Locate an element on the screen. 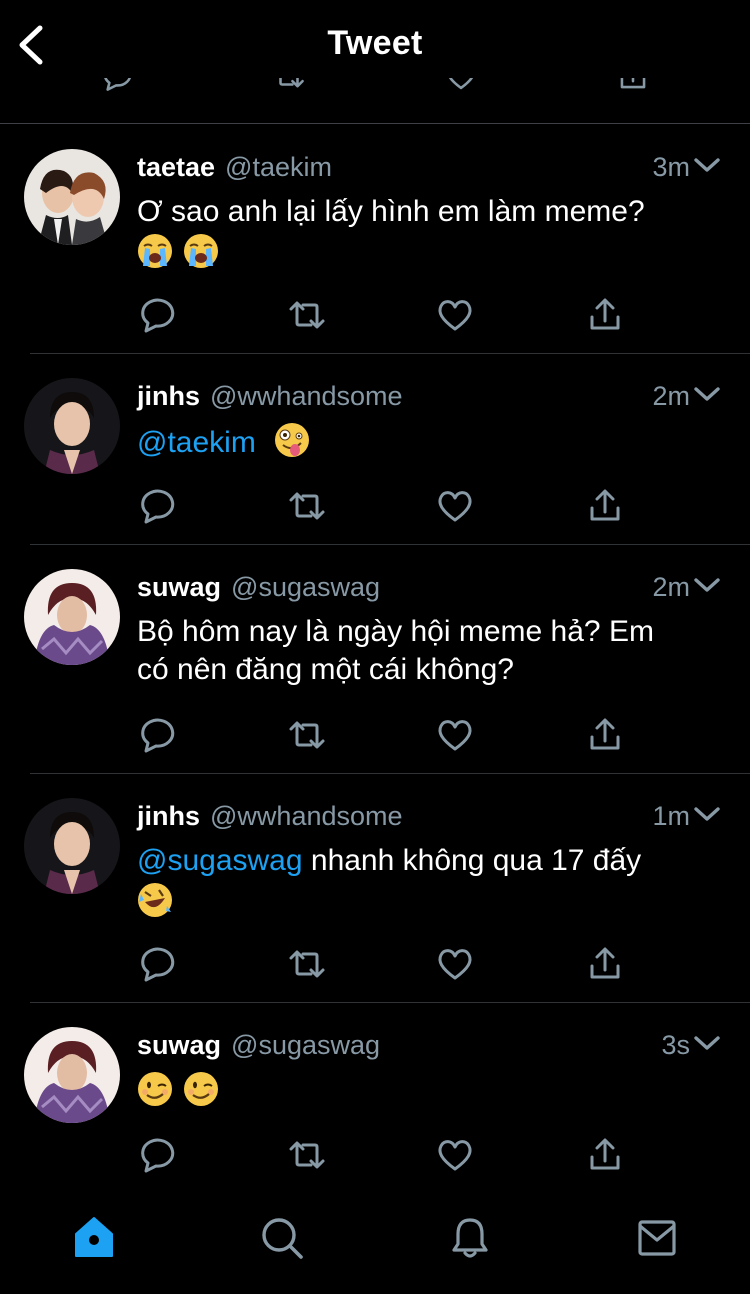 The image size is (750, 1294). tweet-header: taetae @taekim is located at coordinates (234, 167).